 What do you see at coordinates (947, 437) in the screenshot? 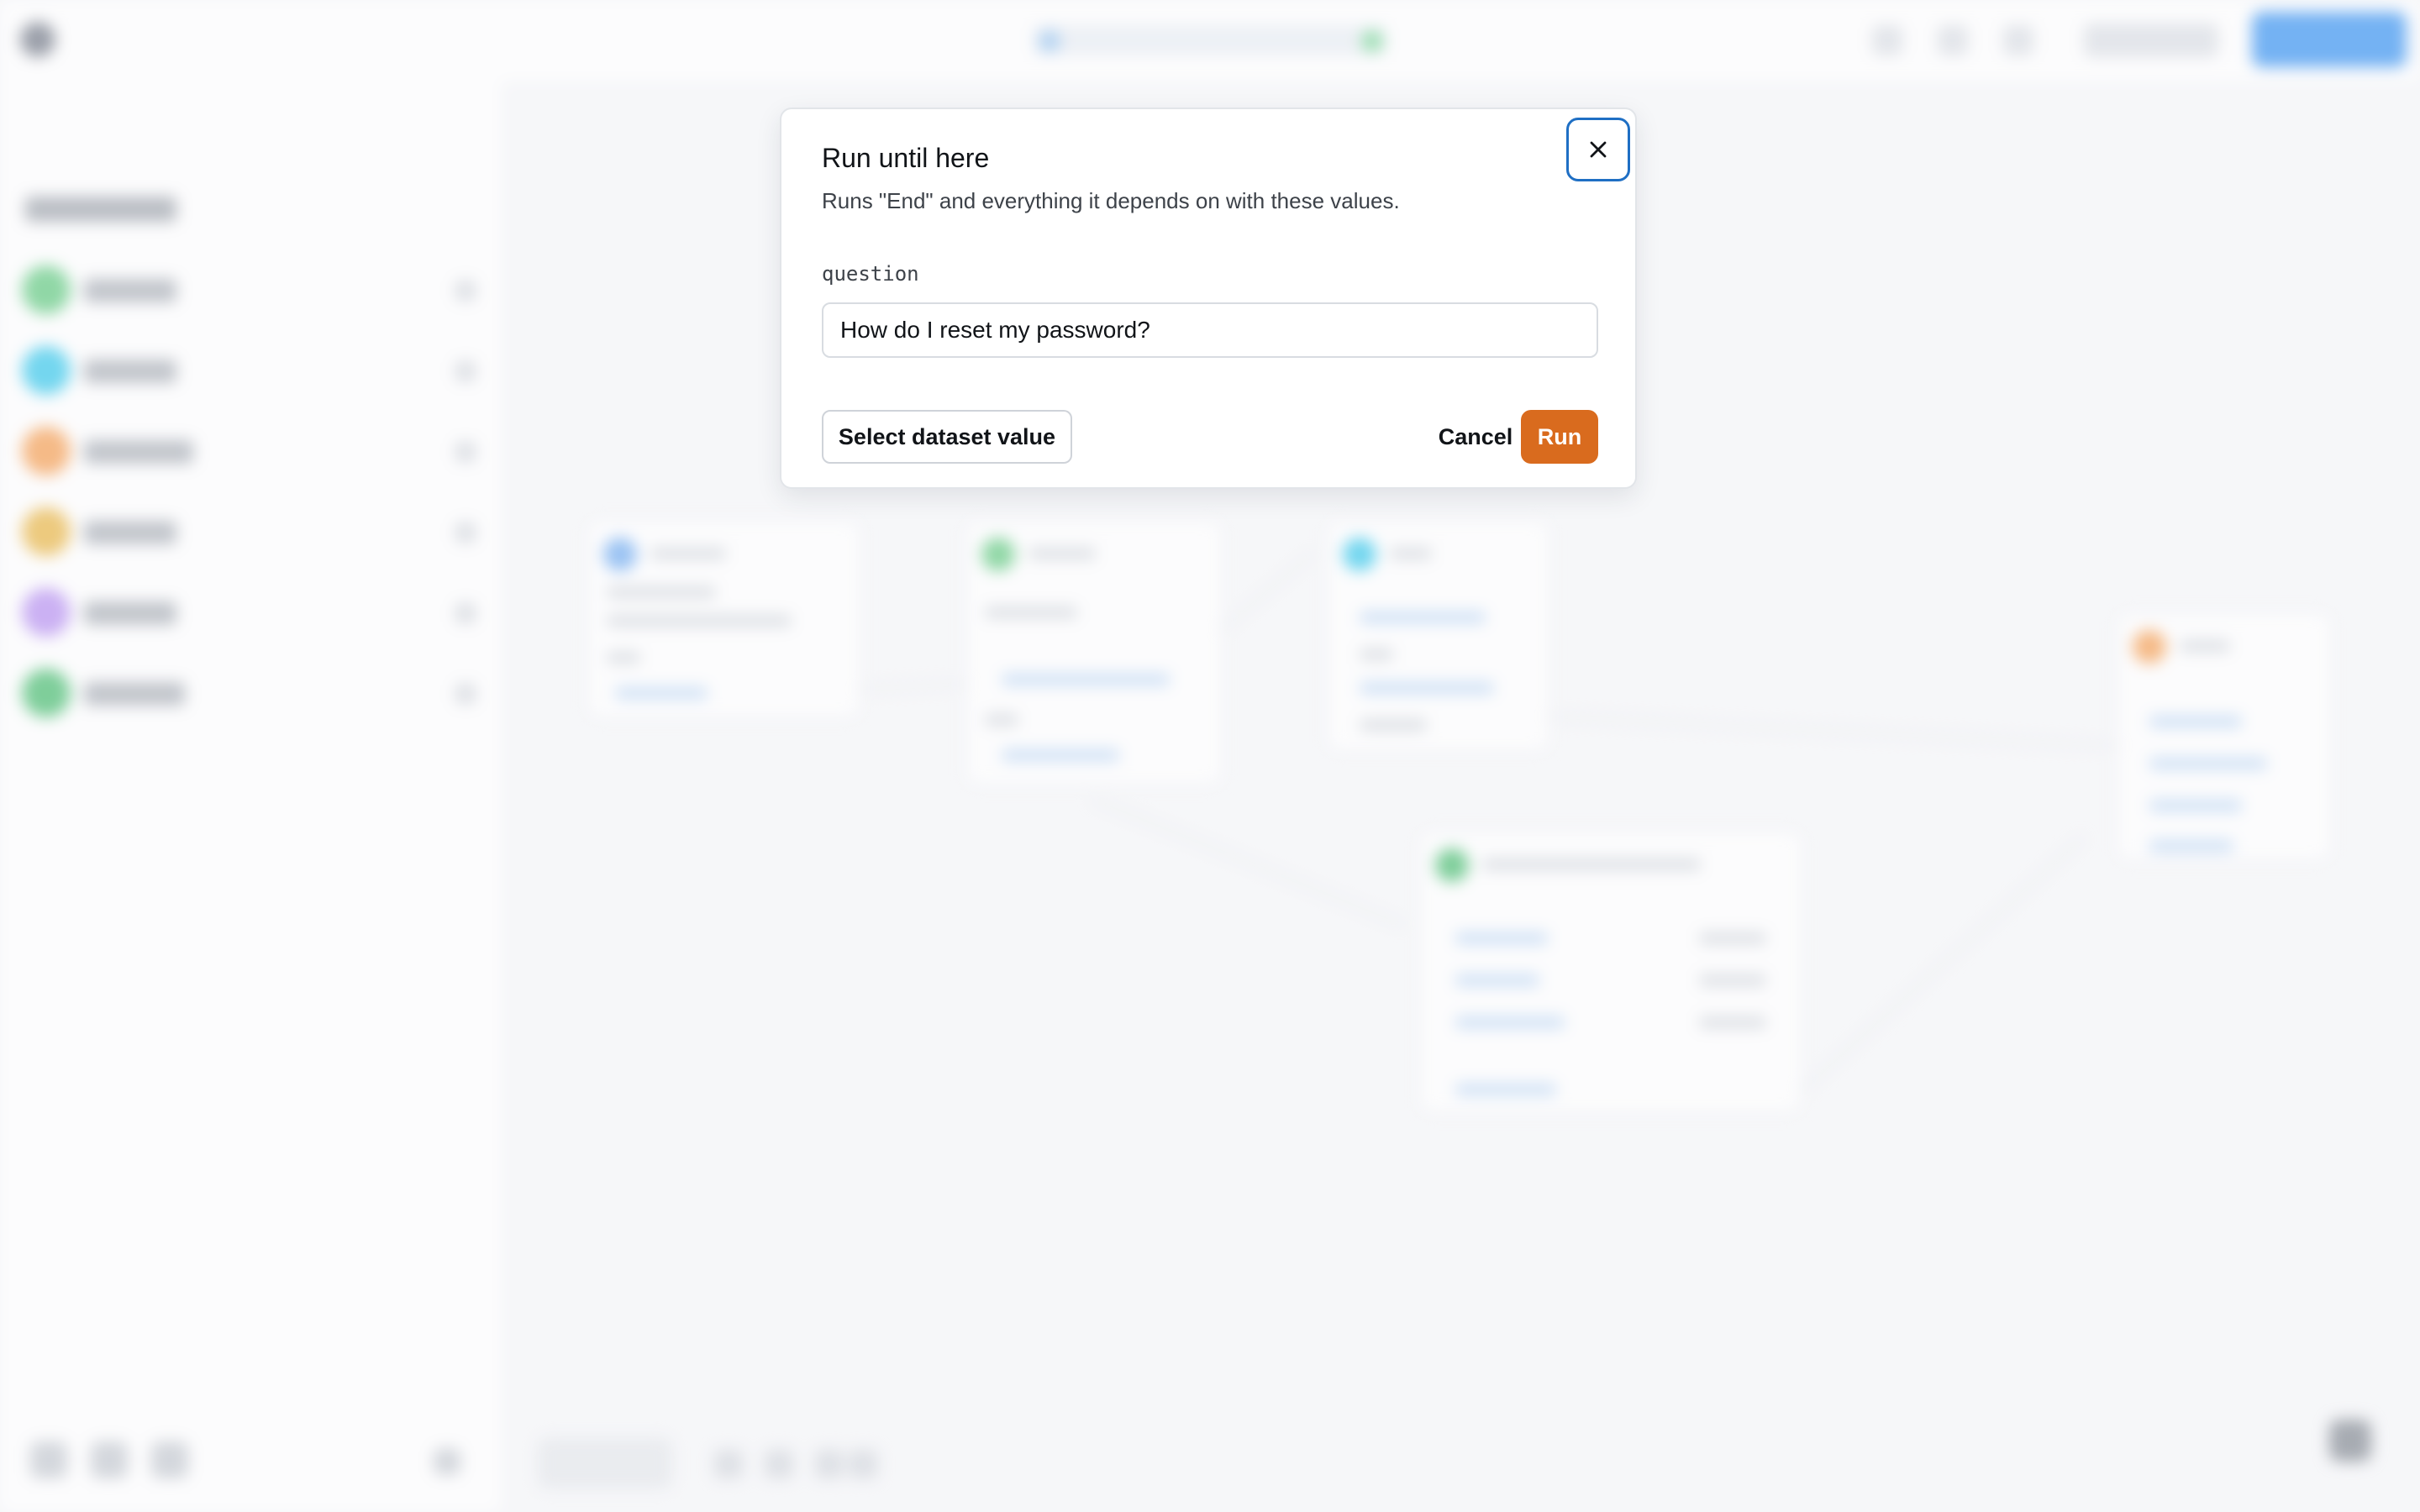
I see `select-dataset-value-button: Select dataset value` at bounding box center [947, 437].